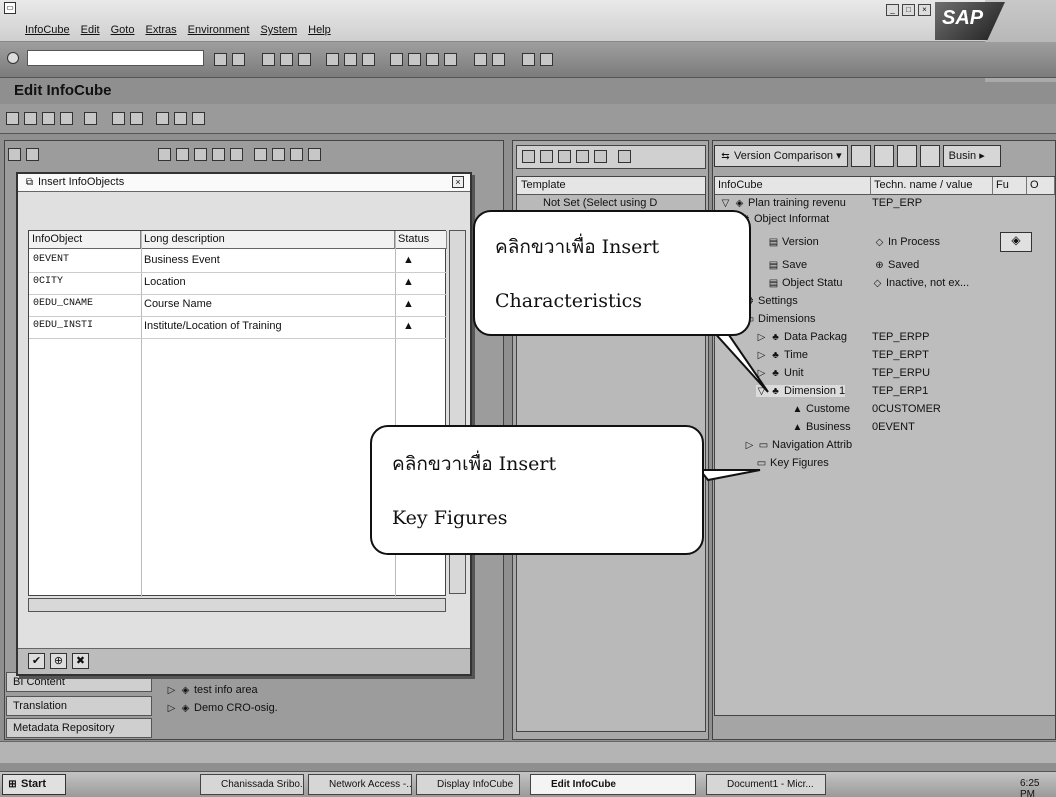 This screenshot has width=1056, height=797. Describe the element at coordinates (314, 154) in the screenshot. I see `maximize-panel-icon` at that location.